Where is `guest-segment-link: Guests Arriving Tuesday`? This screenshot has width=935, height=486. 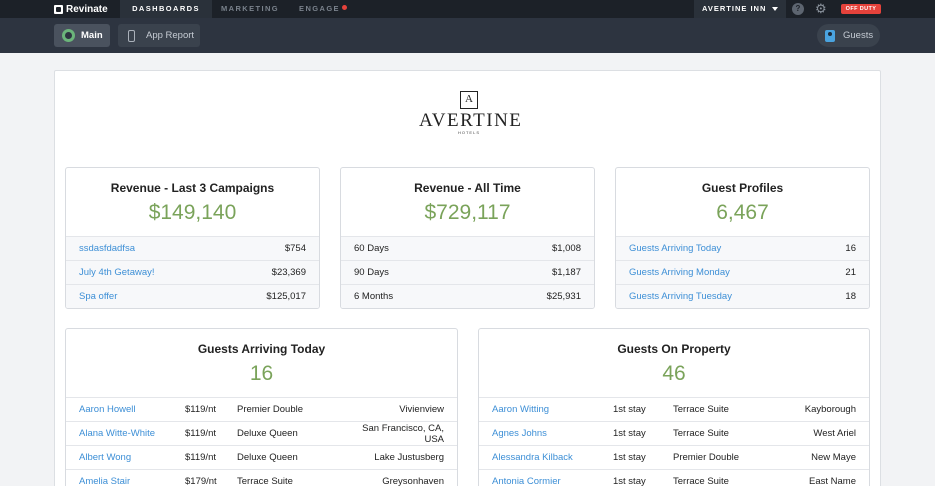 guest-segment-link: Guests Arriving Tuesday is located at coordinates (737, 296).